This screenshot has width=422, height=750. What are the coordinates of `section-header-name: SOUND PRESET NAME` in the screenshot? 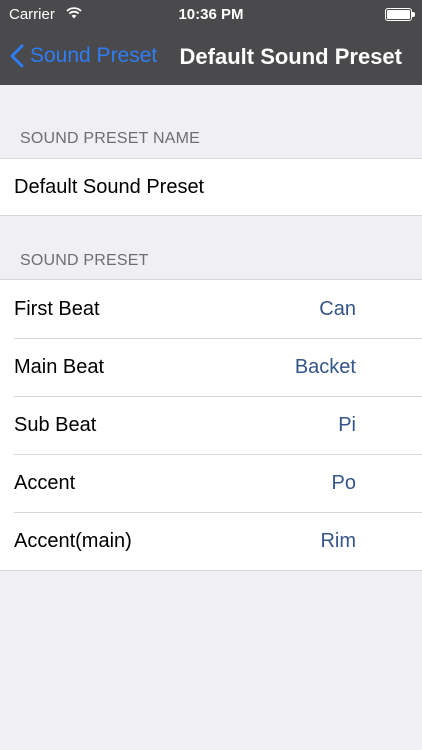 It's located at (110, 138).